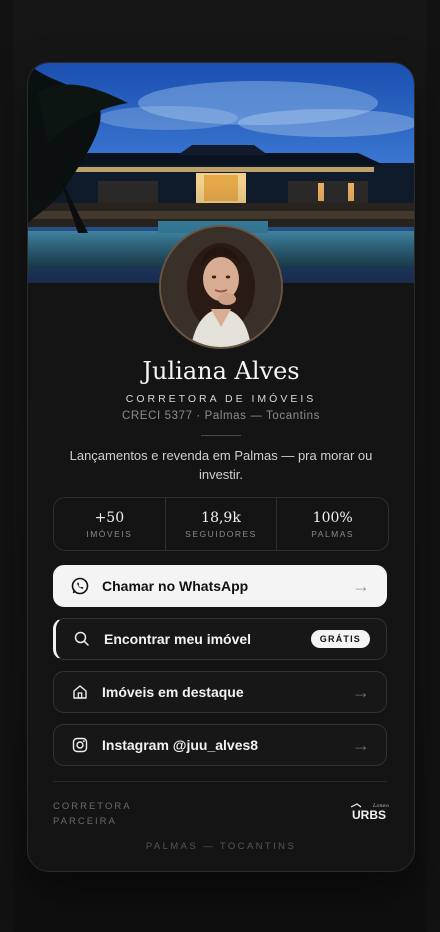 This screenshot has height=932, width=440. Describe the element at coordinates (221, 416) in the screenshot. I see `profile-creci: CRECI 5377 · Palmas — Tocantins` at that location.